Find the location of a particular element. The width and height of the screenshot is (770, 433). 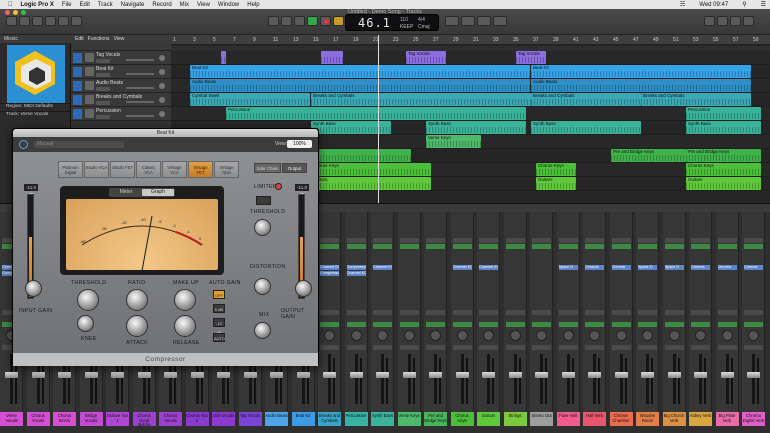

zoom-window-icon is located at coordinates (23, 12).